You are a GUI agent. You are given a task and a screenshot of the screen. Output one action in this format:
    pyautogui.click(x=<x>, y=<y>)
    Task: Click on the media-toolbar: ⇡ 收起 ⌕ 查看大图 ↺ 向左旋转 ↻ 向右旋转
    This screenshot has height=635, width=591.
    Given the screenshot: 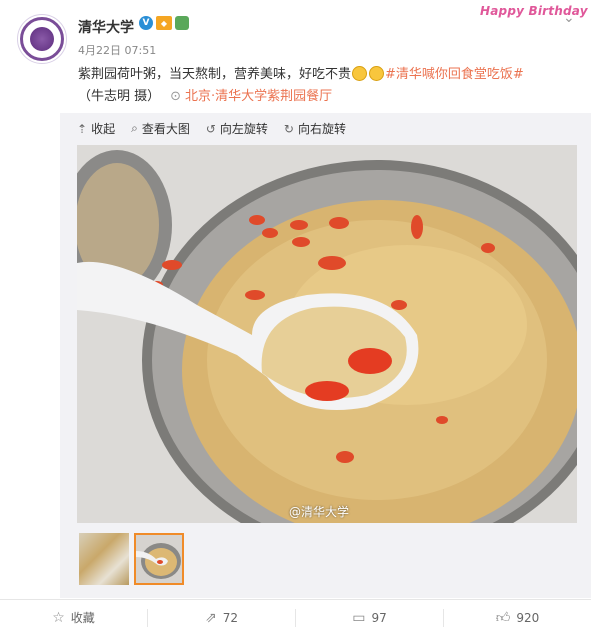 What is the action you would take?
    pyautogui.click(x=211, y=128)
    